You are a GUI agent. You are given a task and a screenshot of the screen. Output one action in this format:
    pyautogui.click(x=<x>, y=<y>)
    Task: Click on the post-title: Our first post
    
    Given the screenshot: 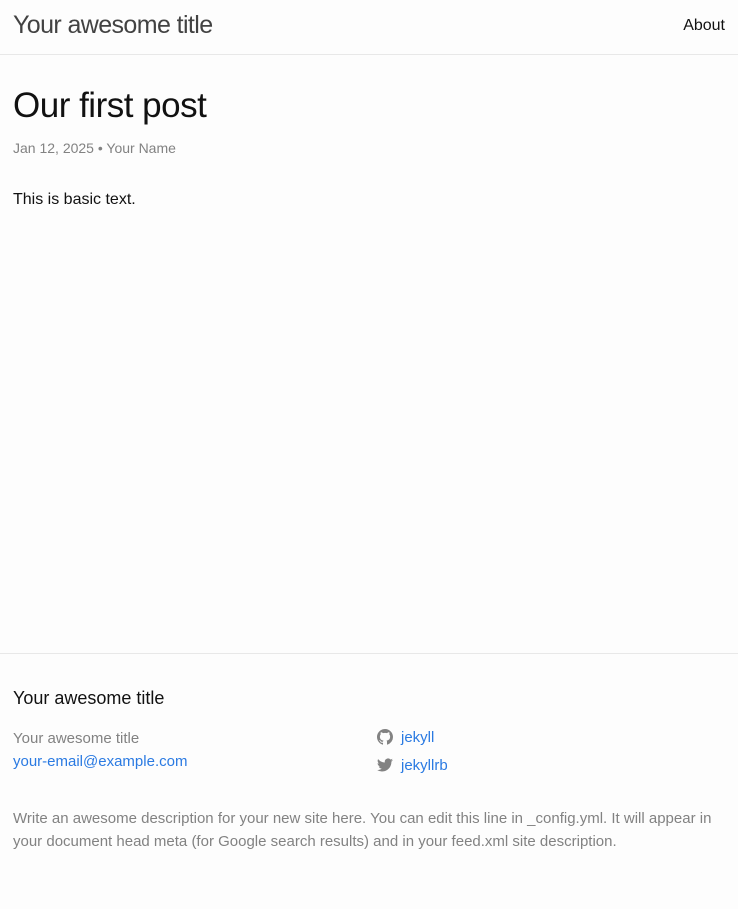 What is the action you would take?
    pyautogui.click(x=110, y=105)
    